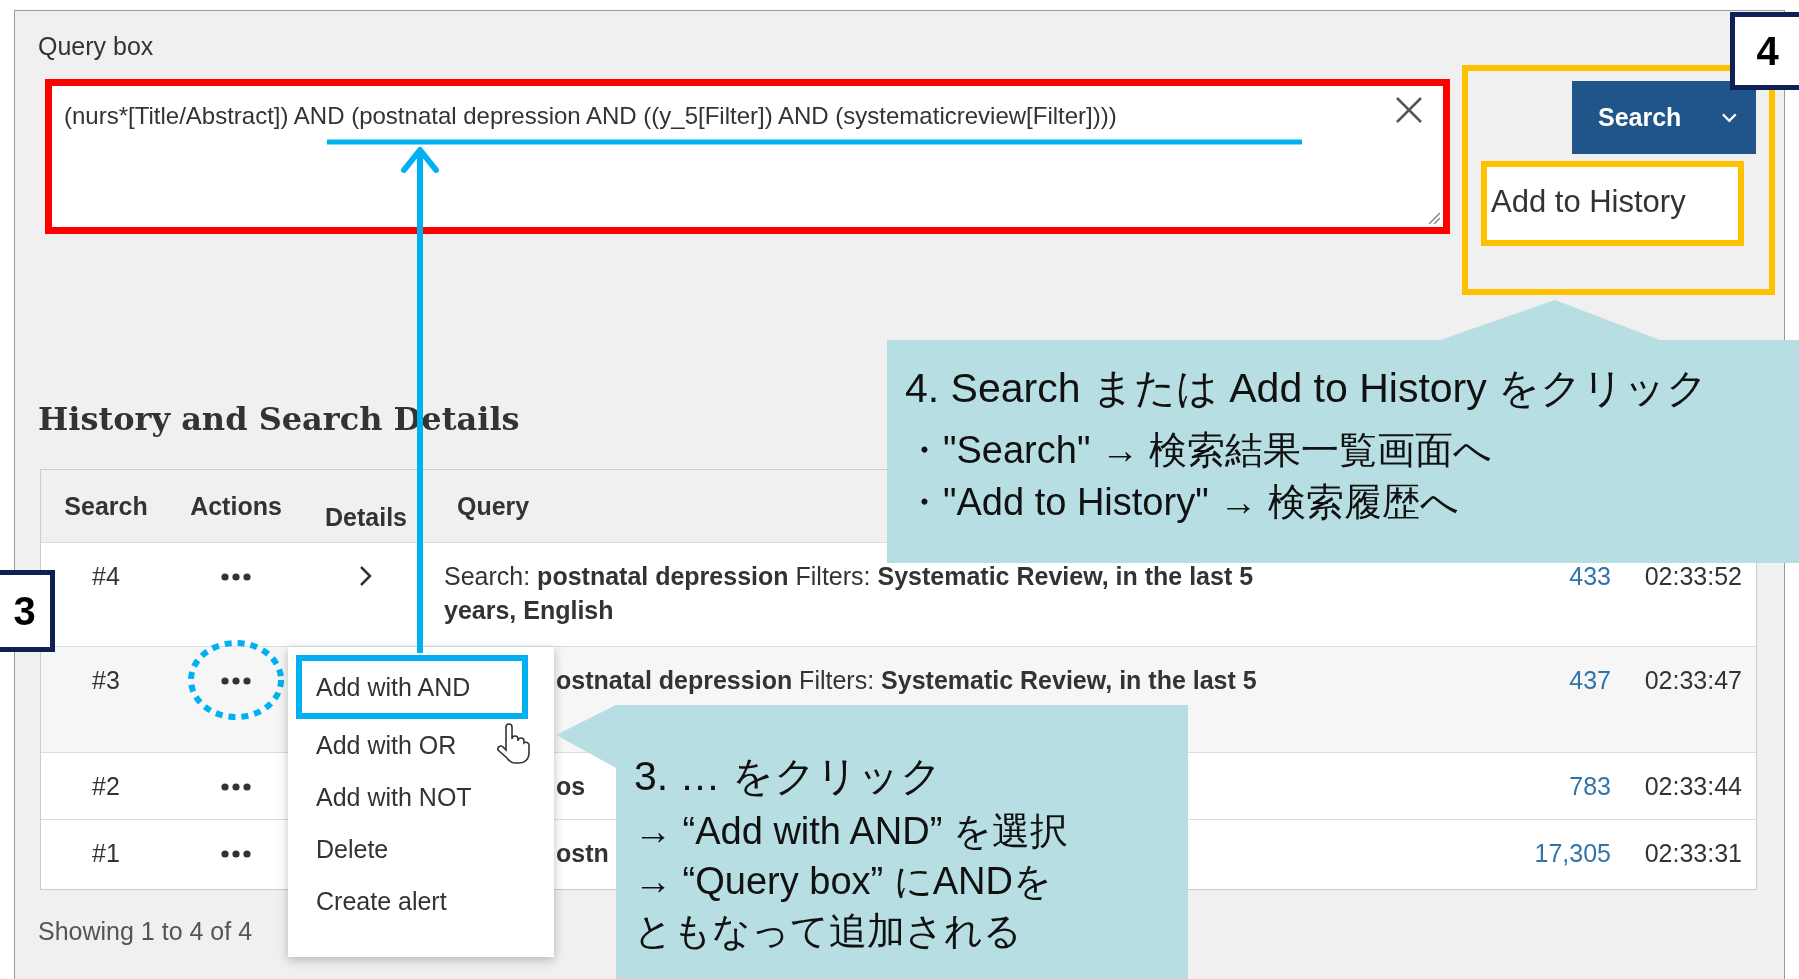 The height and width of the screenshot is (979, 1799). Describe the element at coordinates (1199, 450) in the screenshot. I see `callout-text: ・"Search" → 検索結果一覧画面へ` at that location.